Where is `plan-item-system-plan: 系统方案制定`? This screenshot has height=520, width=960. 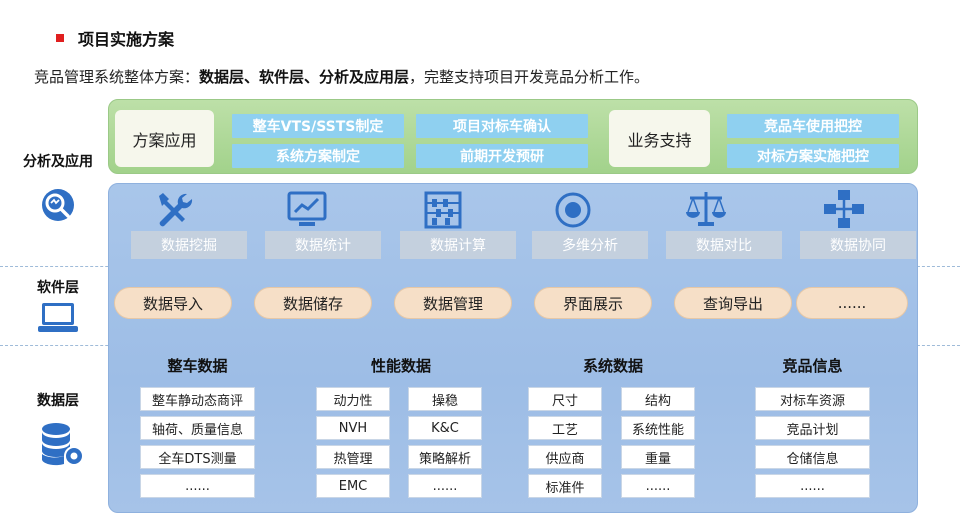
plan-item-system-plan: 系统方案制定 is located at coordinates (318, 156).